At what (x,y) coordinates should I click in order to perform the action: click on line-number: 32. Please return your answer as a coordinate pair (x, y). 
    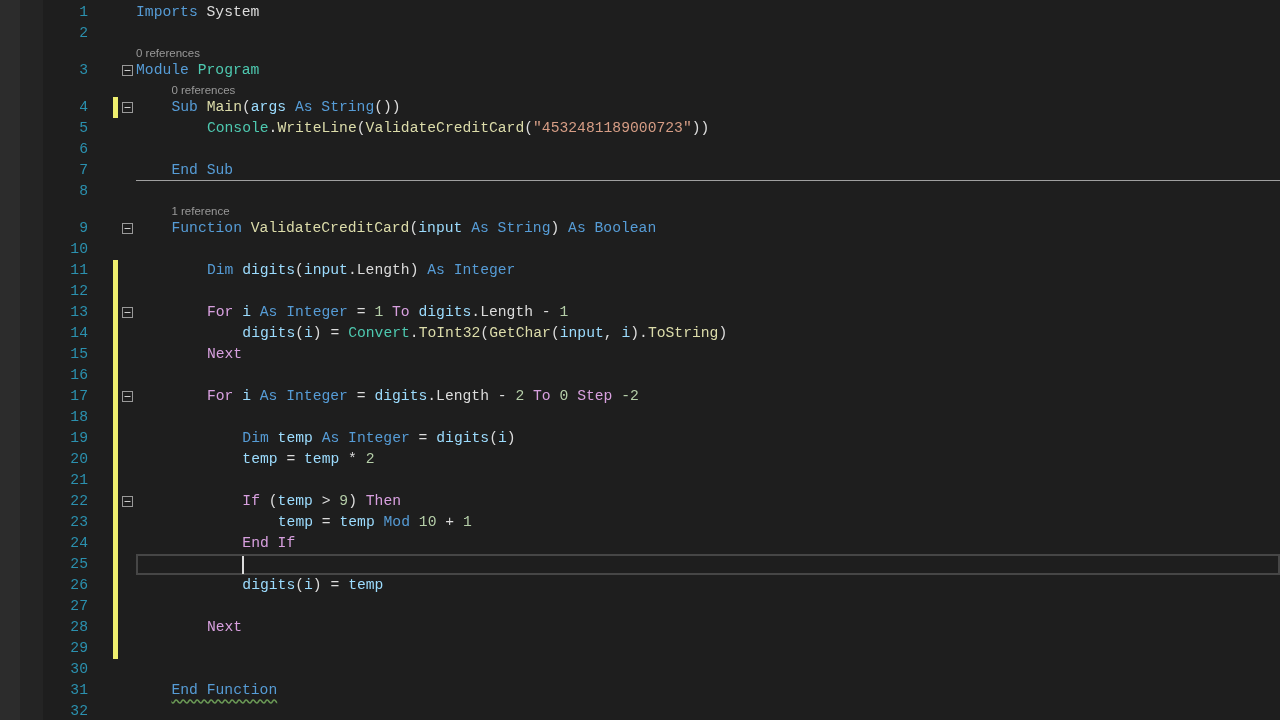
    Looking at the image, I should click on (78, 711).